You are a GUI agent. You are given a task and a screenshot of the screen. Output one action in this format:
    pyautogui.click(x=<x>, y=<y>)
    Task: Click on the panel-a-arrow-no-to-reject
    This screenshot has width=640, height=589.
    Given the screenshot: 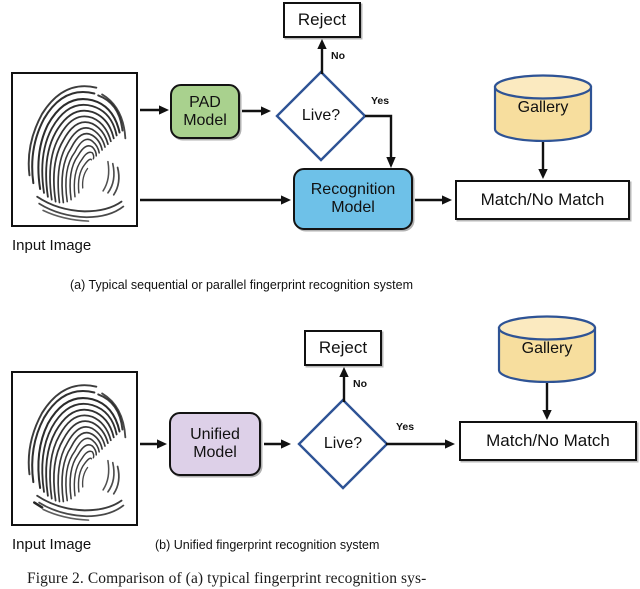 What is the action you would take?
    pyautogui.click(x=322, y=56)
    